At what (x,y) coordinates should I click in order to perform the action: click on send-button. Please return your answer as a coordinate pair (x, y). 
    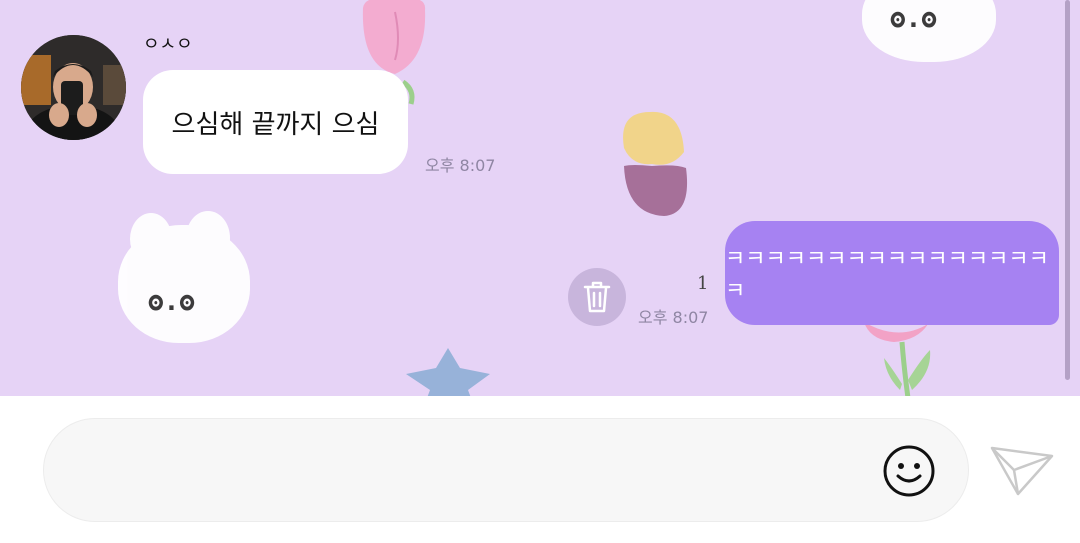
    Looking at the image, I should click on (1022, 469).